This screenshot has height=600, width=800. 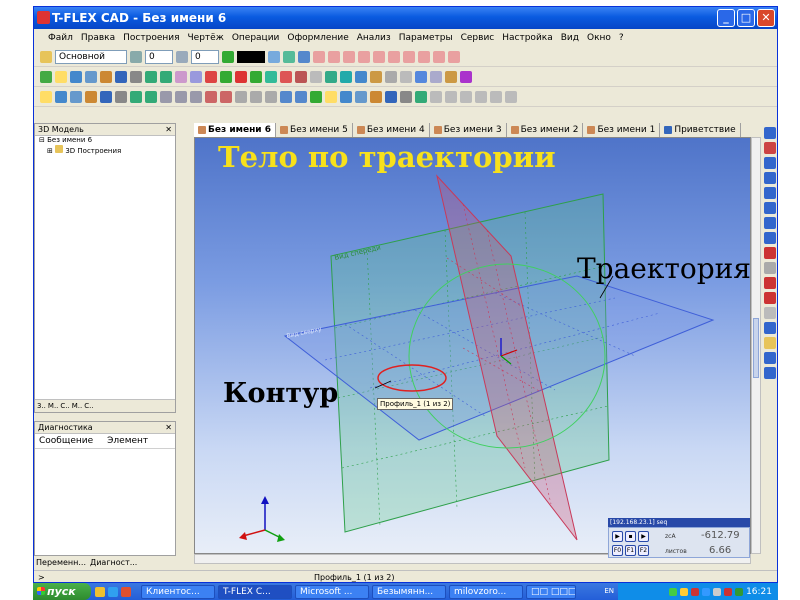 I want to click on model-panel-close-button: ✕, so click(x=168, y=130).